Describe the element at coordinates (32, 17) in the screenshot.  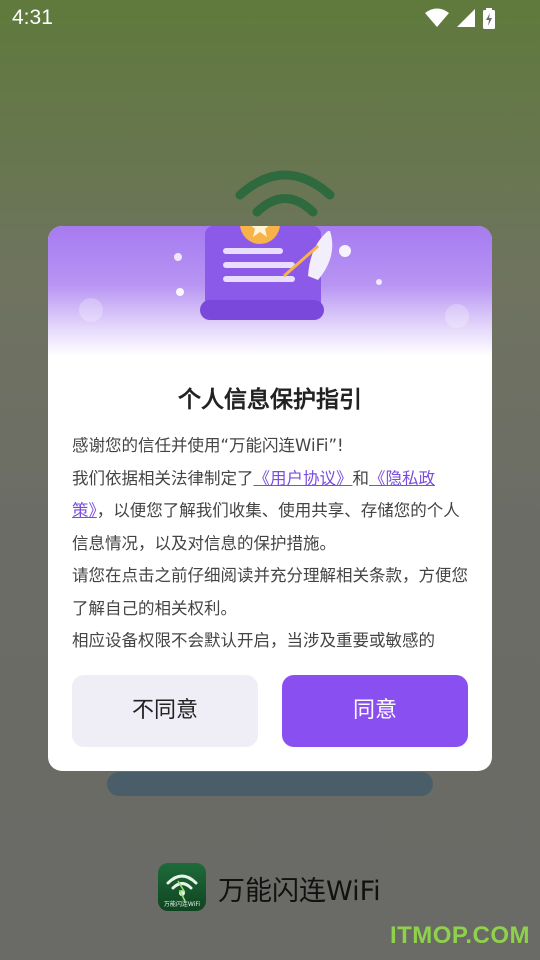
I see `status-time: 4:31` at that location.